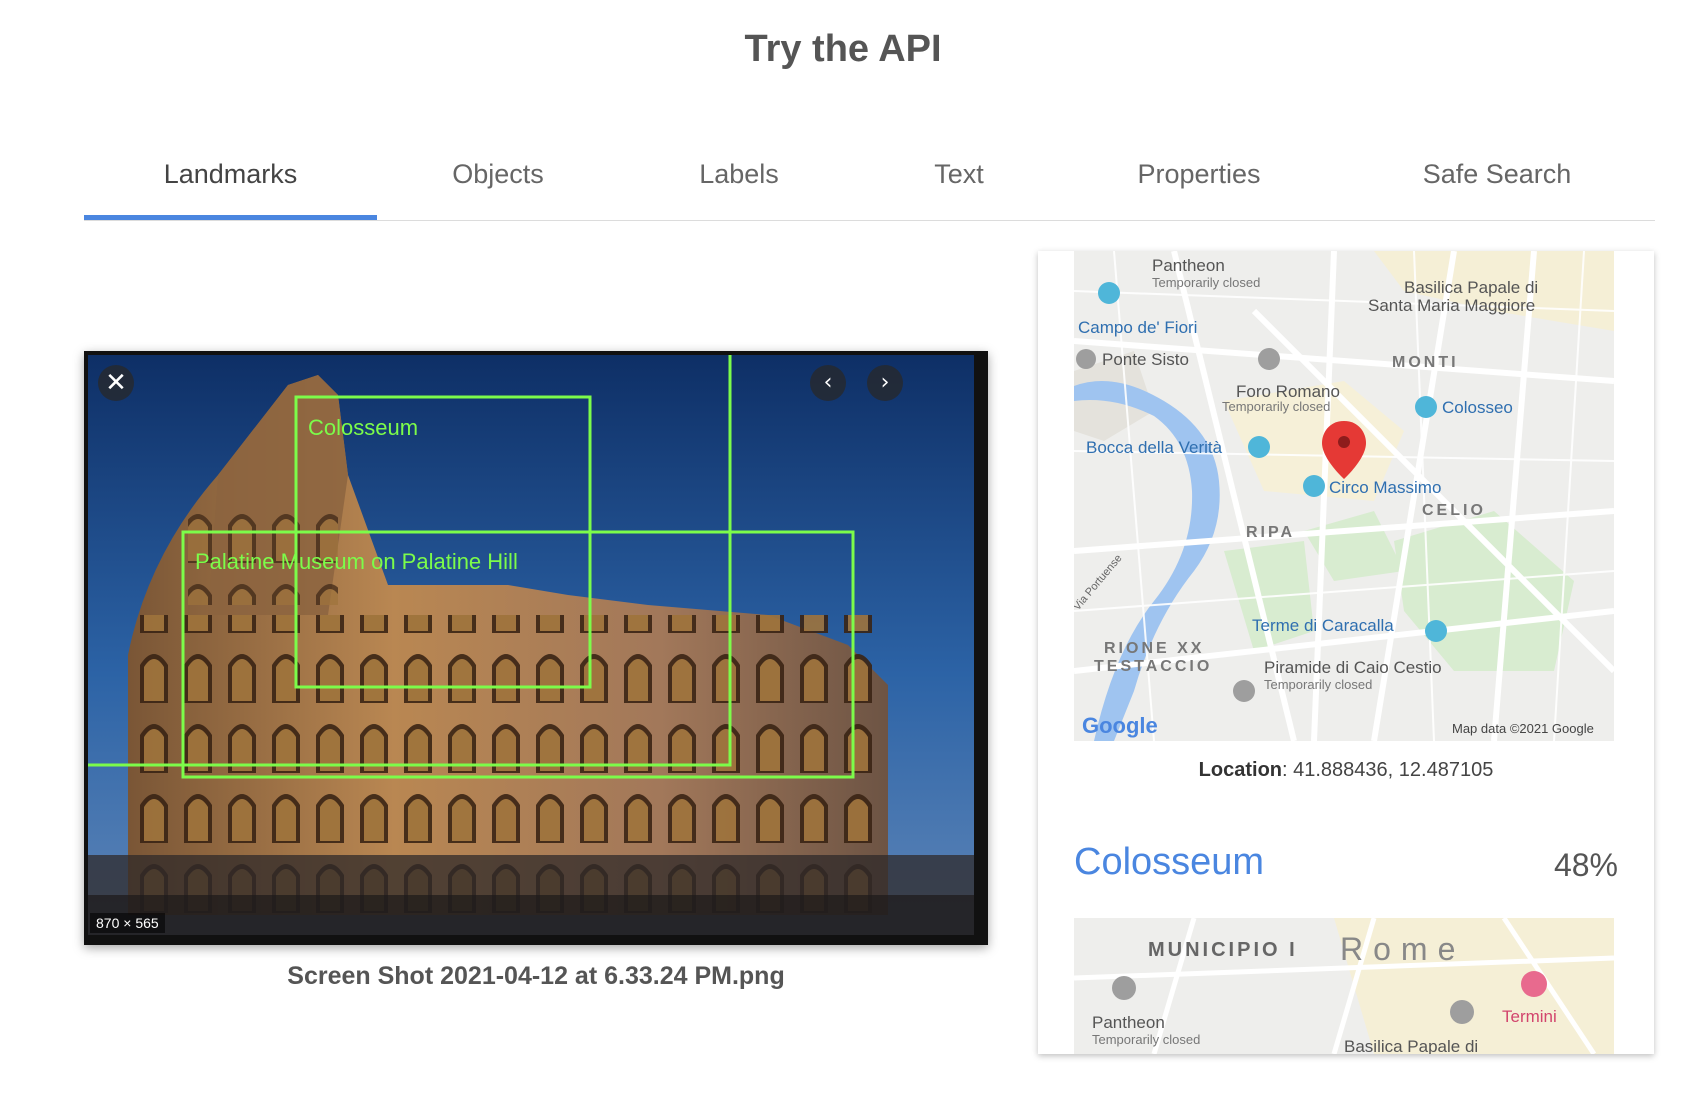  I want to click on svg-text: MONTI, so click(1425, 362).